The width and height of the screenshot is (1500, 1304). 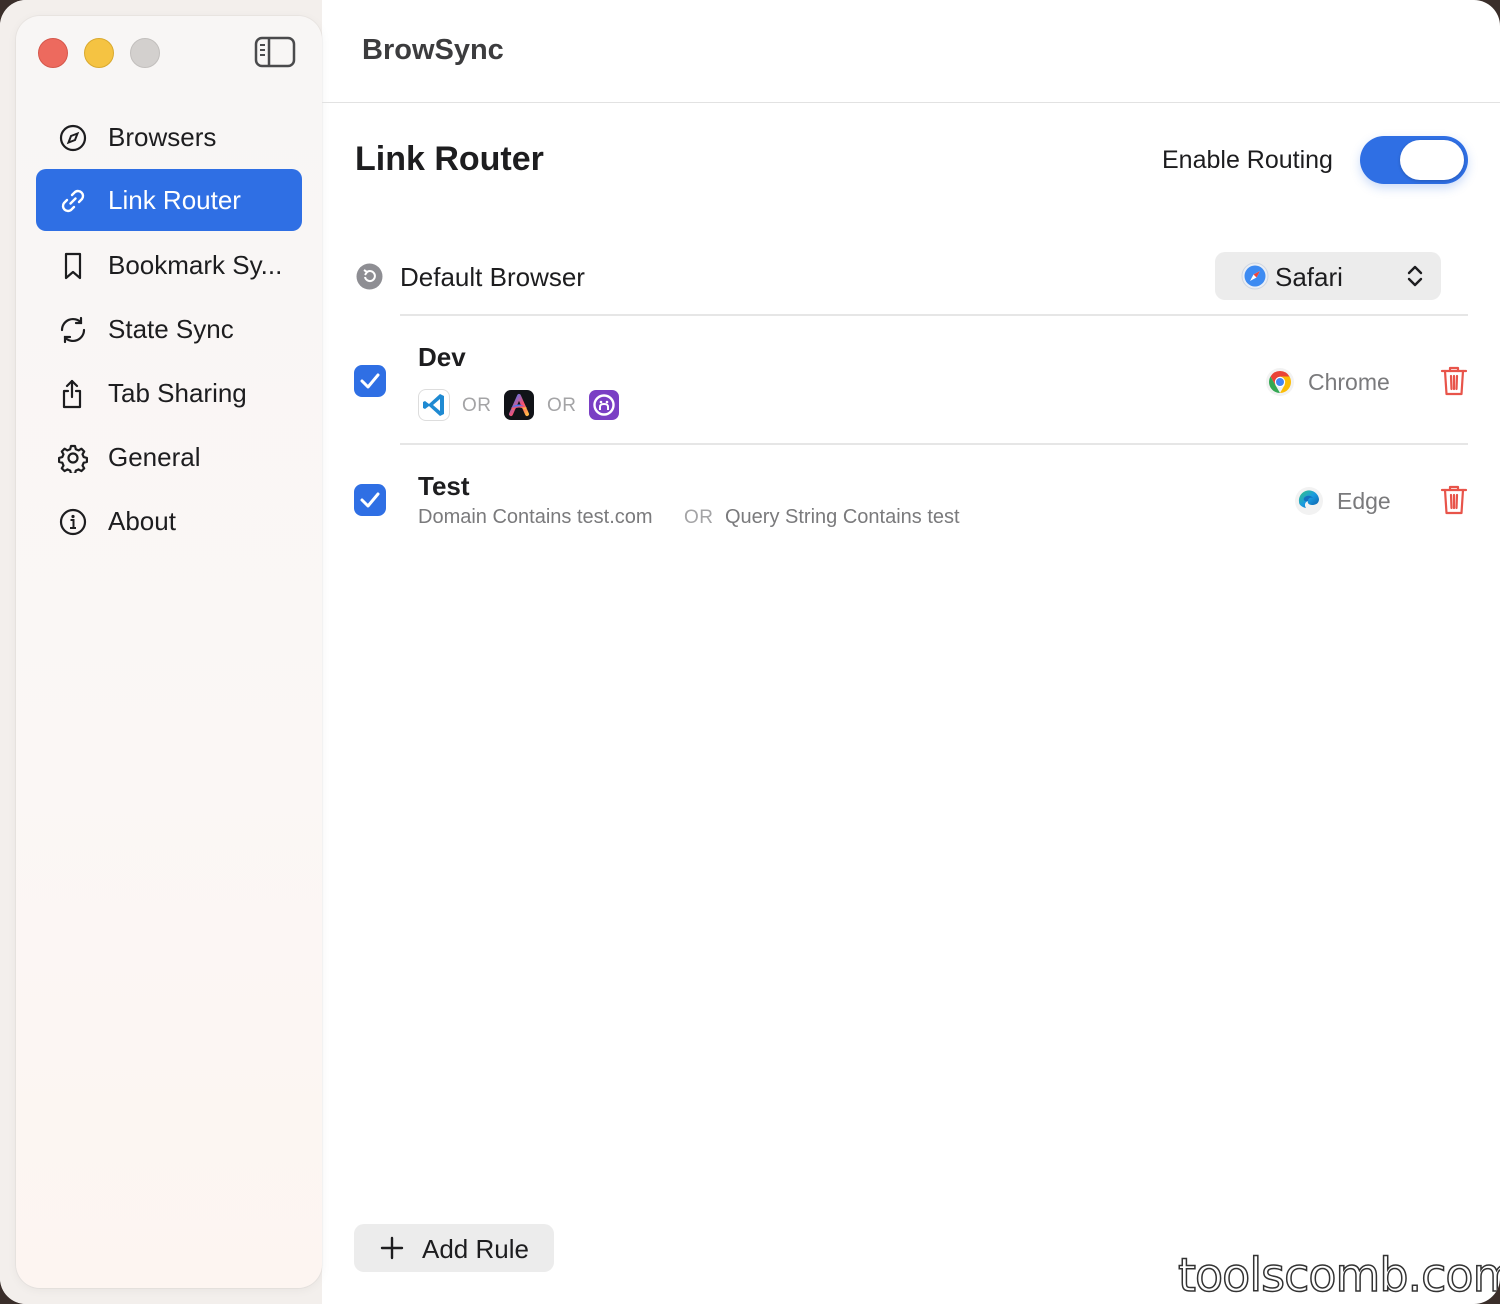 What do you see at coordinates (142, 520) in the screenshot?
I see `sidebar-item-label: About` at bounding box center [142, 520].